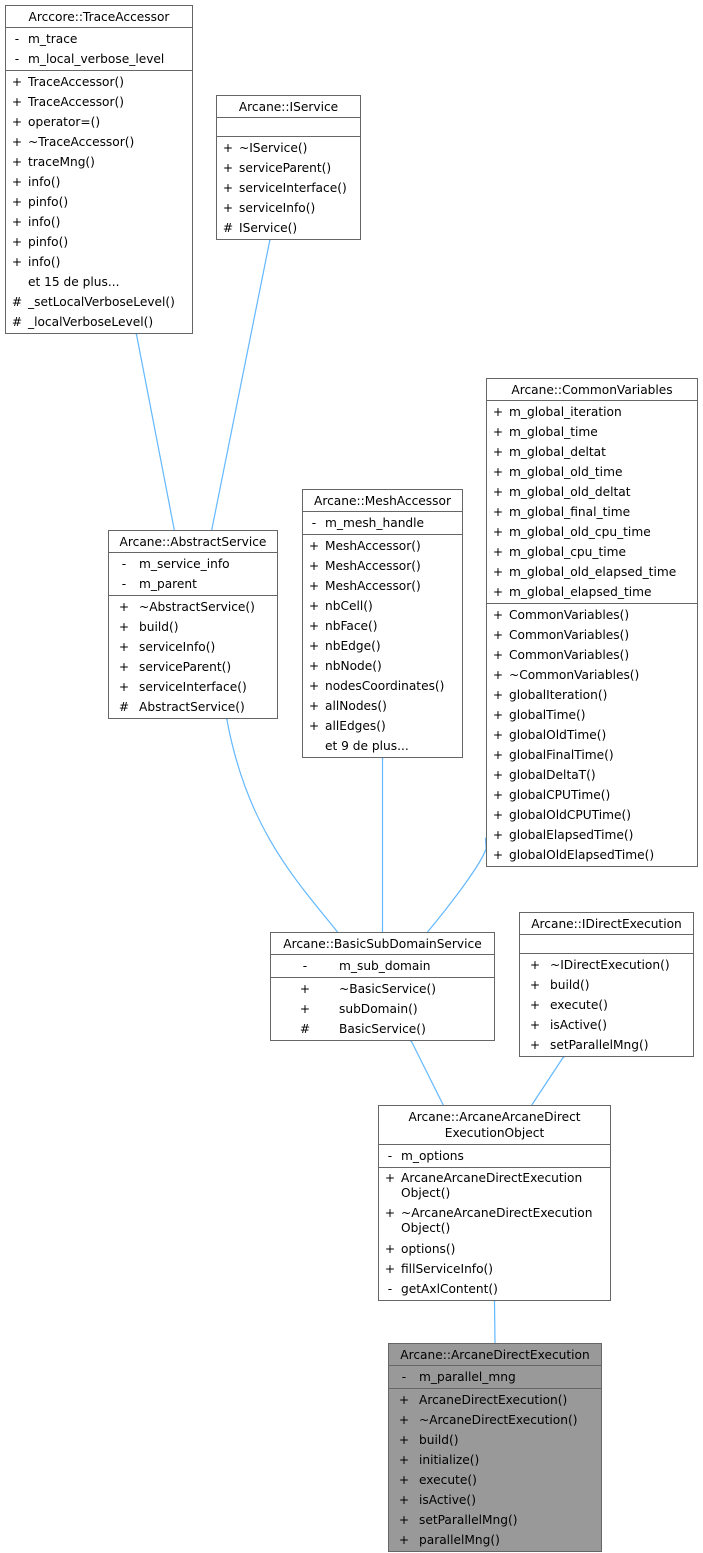 The height and width of the screenshot is (1553, 703). Describe the element at coordinates (382, 966) in the screenshot. I see `class-attribute: - m_sub_domain` at that location.